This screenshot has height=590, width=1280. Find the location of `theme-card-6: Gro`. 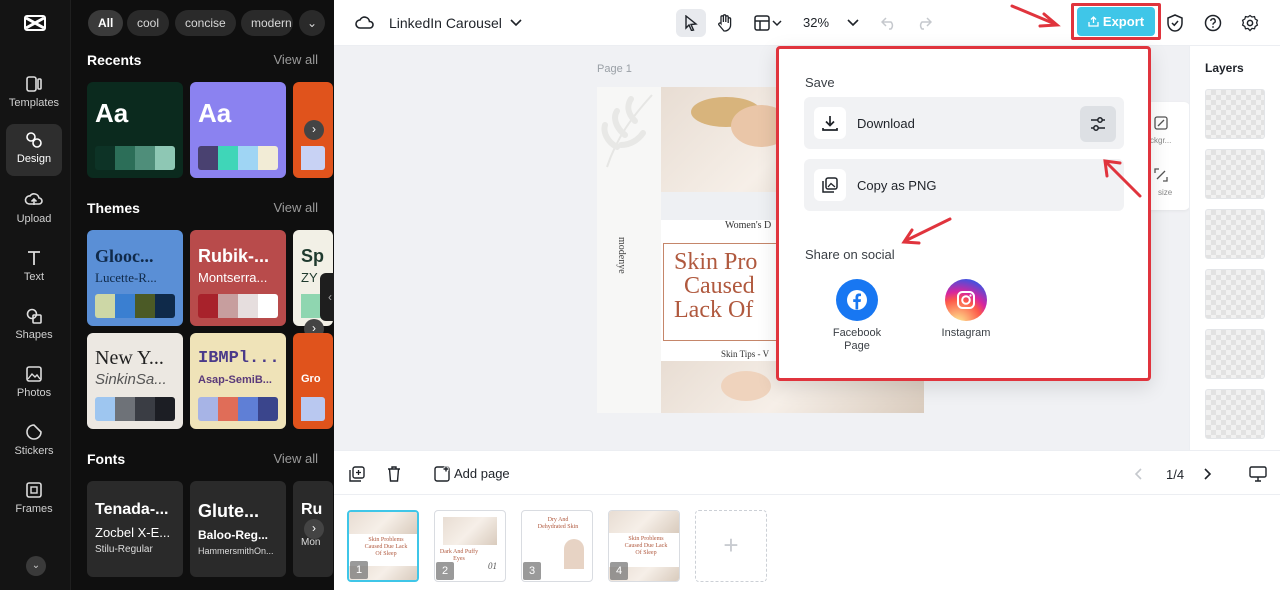

theme-card-6: Gro is located at coordinates (313, 381).